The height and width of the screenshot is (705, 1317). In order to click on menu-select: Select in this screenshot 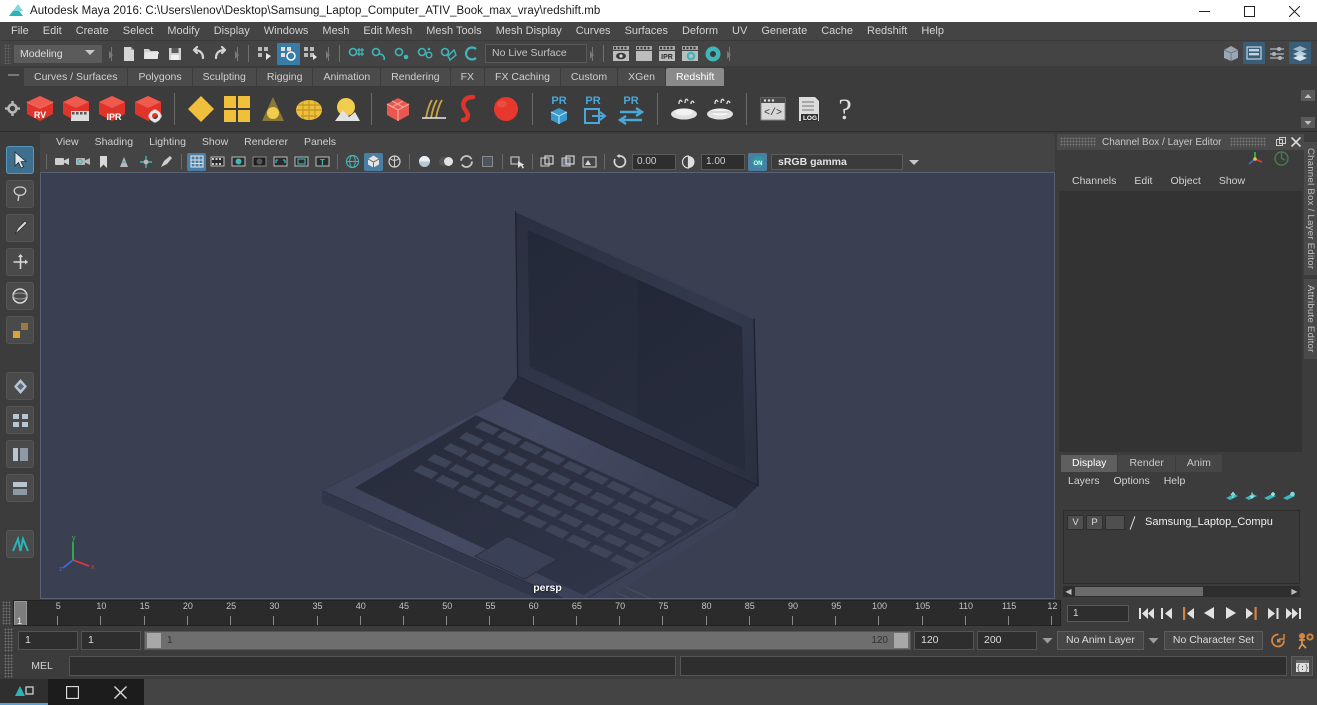, I will do `click(138, 31)`.